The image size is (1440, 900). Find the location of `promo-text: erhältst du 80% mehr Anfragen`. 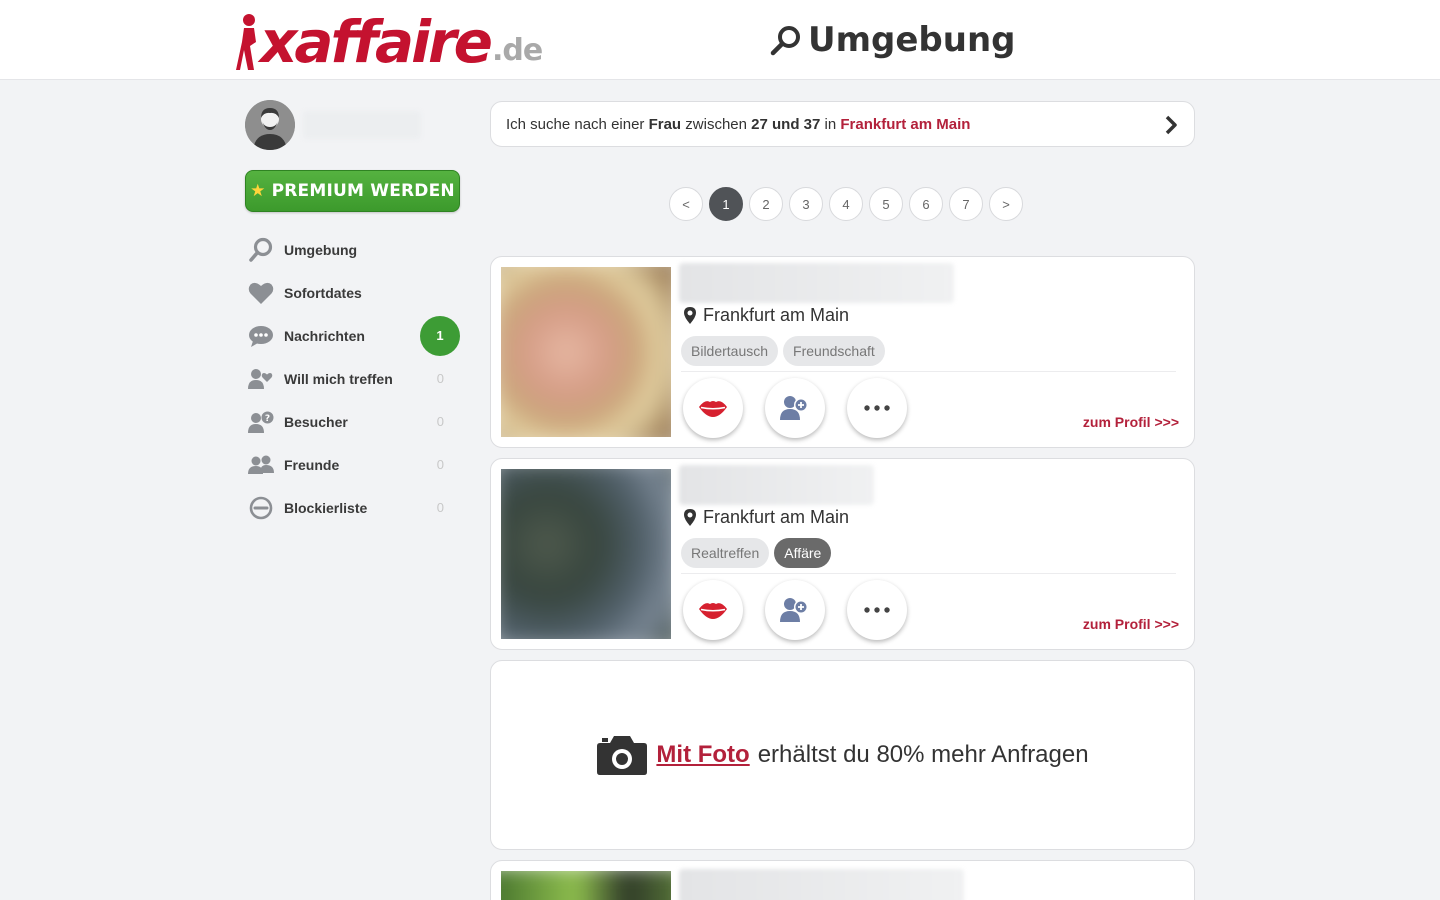

promo-text: erhältst du 80% mehr Anfragen is located at coordinates (923, 754).